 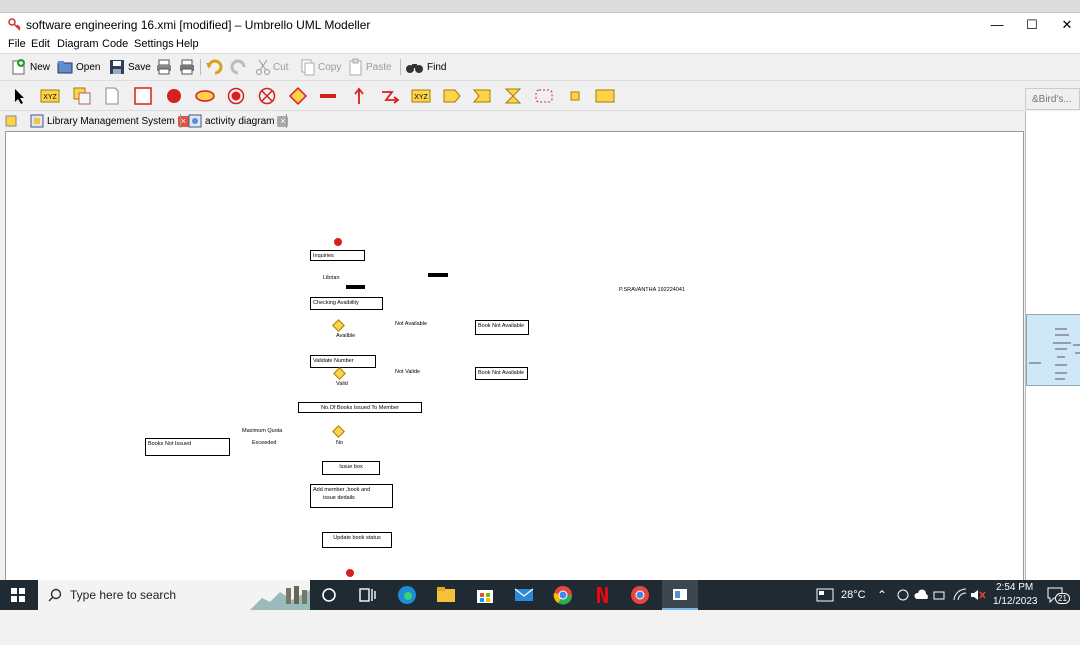 I want to click on send-signal-icon, so click(x=452, y=96).